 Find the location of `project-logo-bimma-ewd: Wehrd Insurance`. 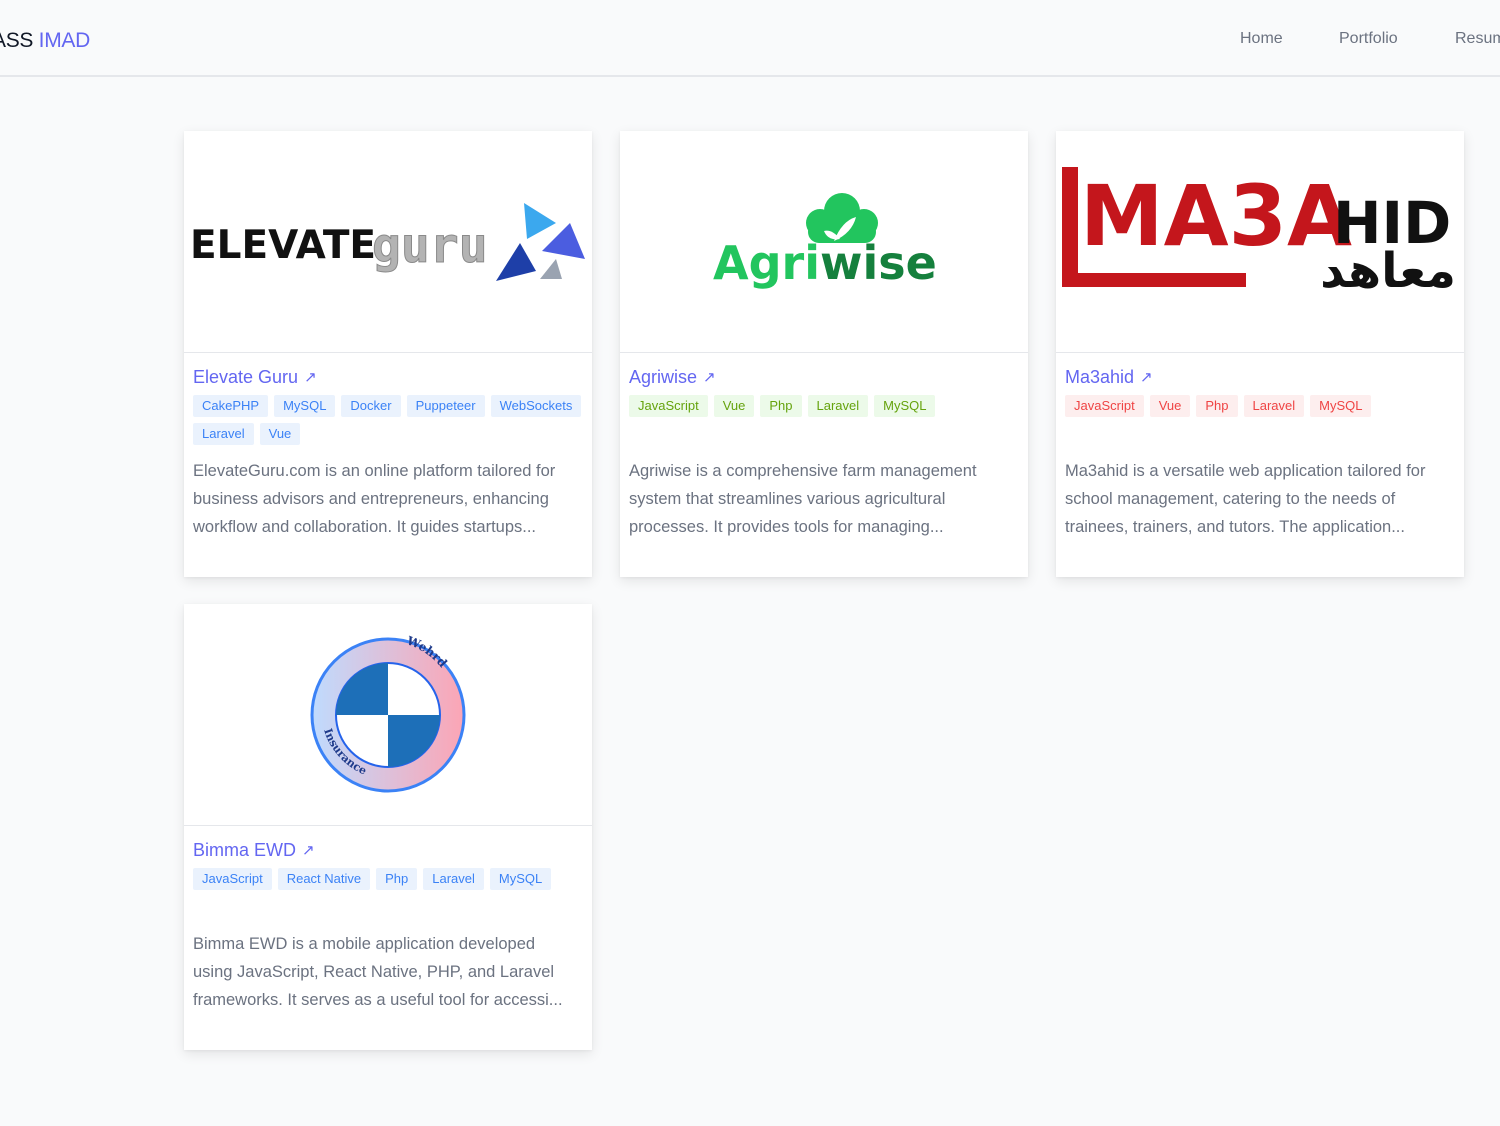

project-logo-bimma-ewd: Wehrd Insurance is located at coordinates (388, 715).